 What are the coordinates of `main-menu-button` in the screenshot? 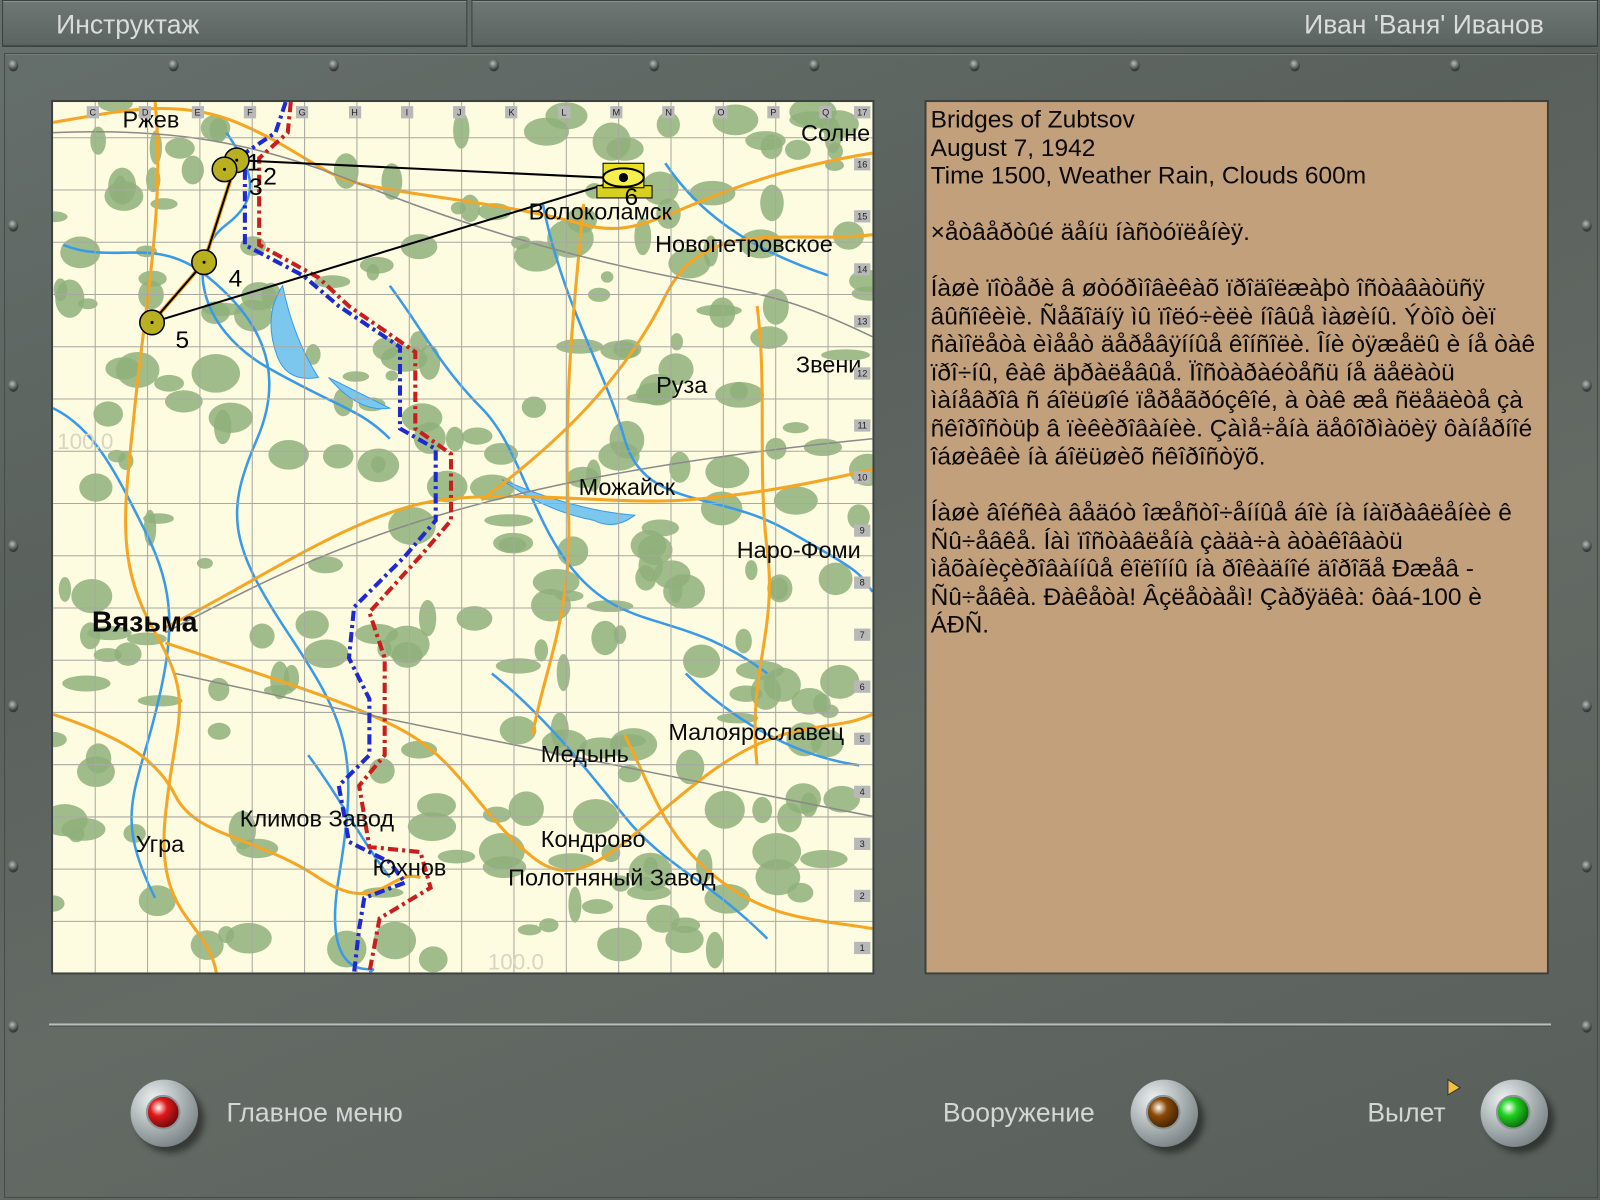 It's located at (164, 1113).